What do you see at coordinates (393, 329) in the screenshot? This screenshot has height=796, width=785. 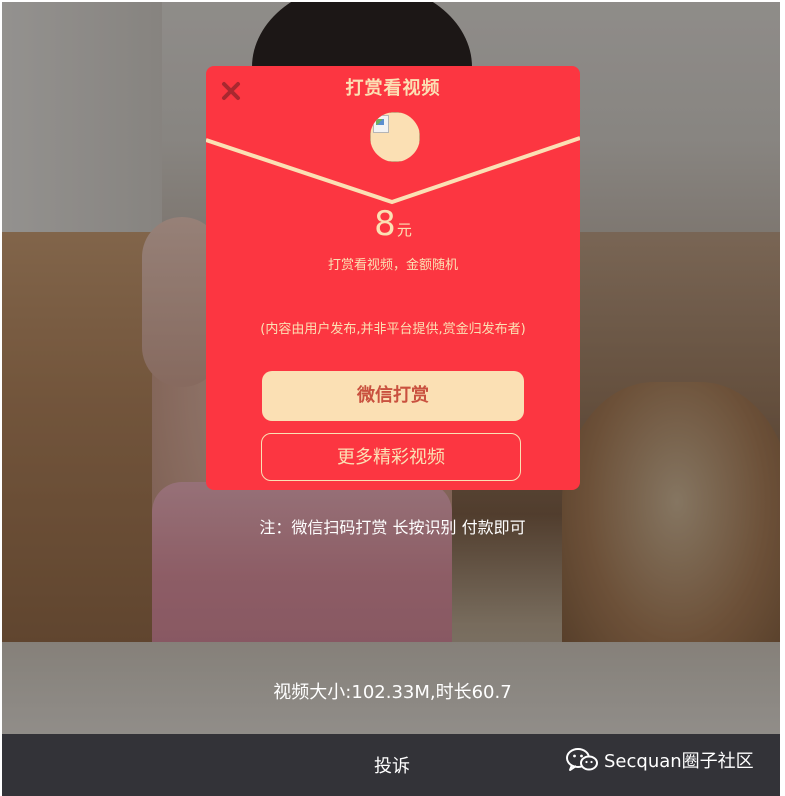 I see `modal-disclaimer: (内容由用户发布,并非平台提供,赏金归发布者)` at bounding box center [393, 329].